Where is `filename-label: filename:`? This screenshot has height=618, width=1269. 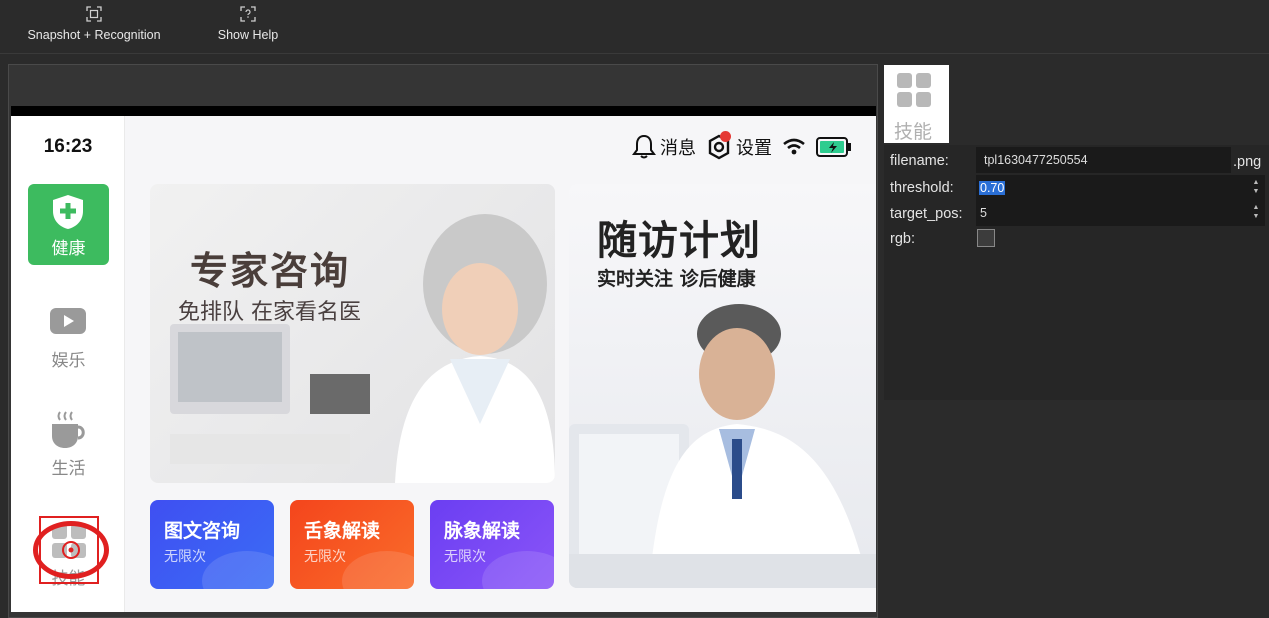 filename-label: filename: is located at coordinates (919, 161).